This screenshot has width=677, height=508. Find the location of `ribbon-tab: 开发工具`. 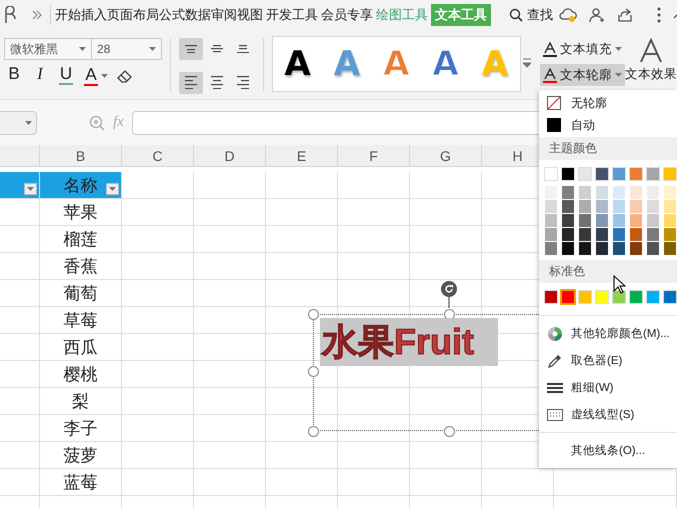

ribbon-tab: 开发工具 is located at coordinates (292, 15).